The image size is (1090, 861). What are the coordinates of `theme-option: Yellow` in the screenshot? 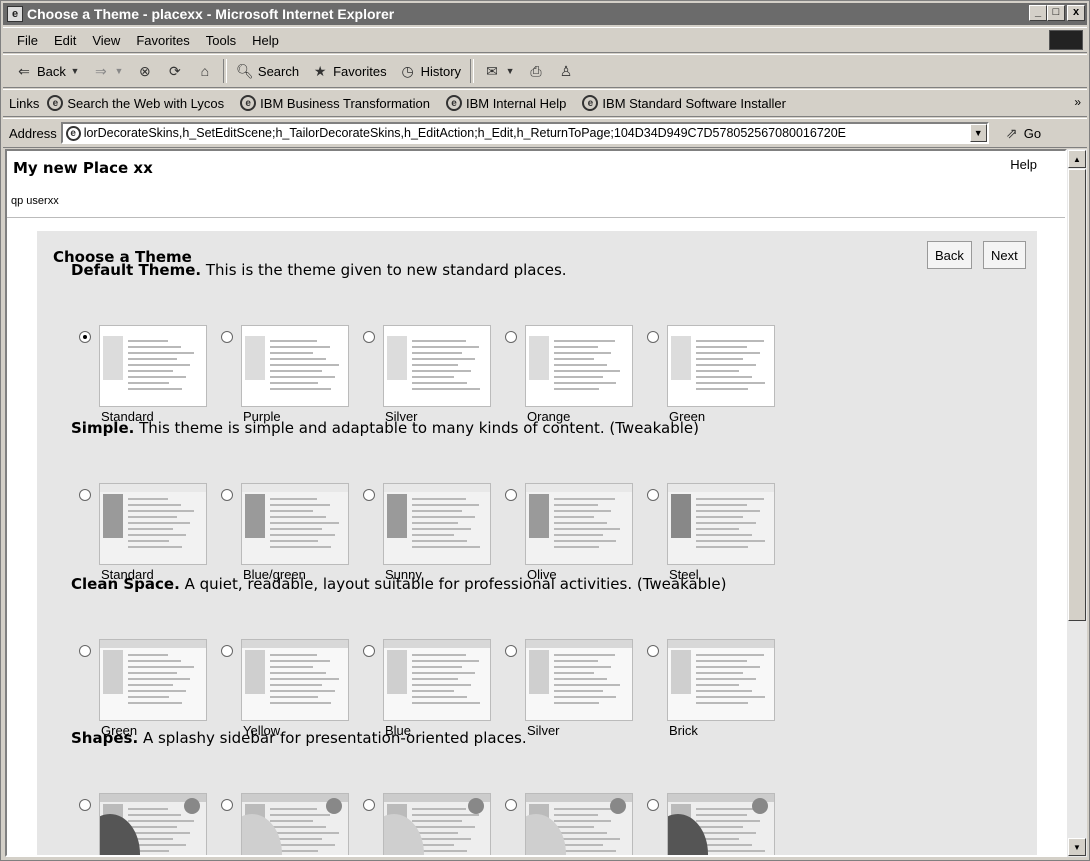 It's located at (291, 689).